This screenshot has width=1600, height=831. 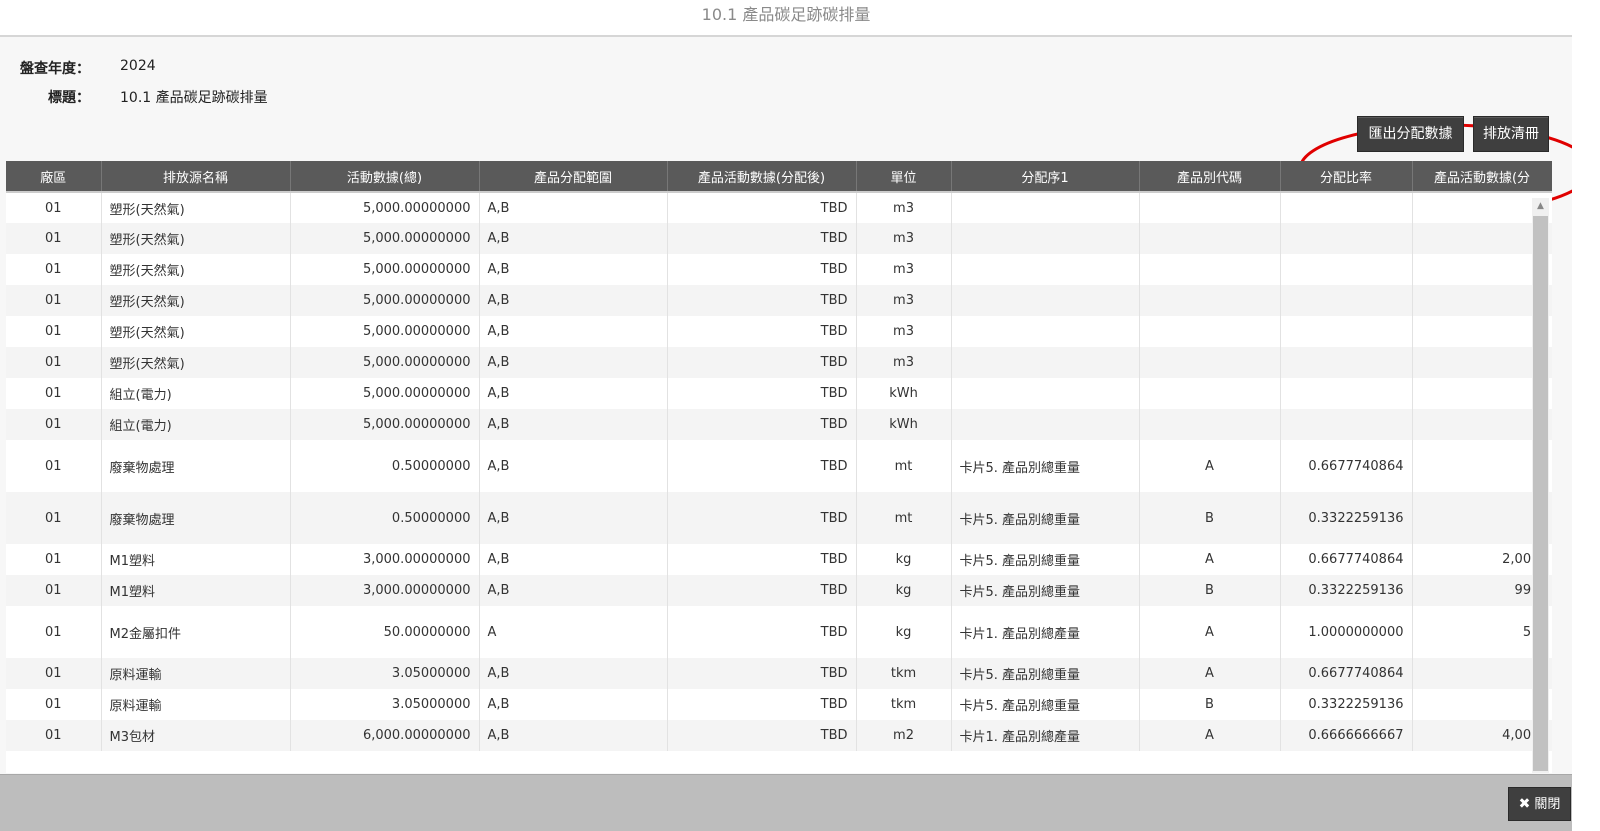 I want to click on title-label: 標題：, so click(x=69, y=98).